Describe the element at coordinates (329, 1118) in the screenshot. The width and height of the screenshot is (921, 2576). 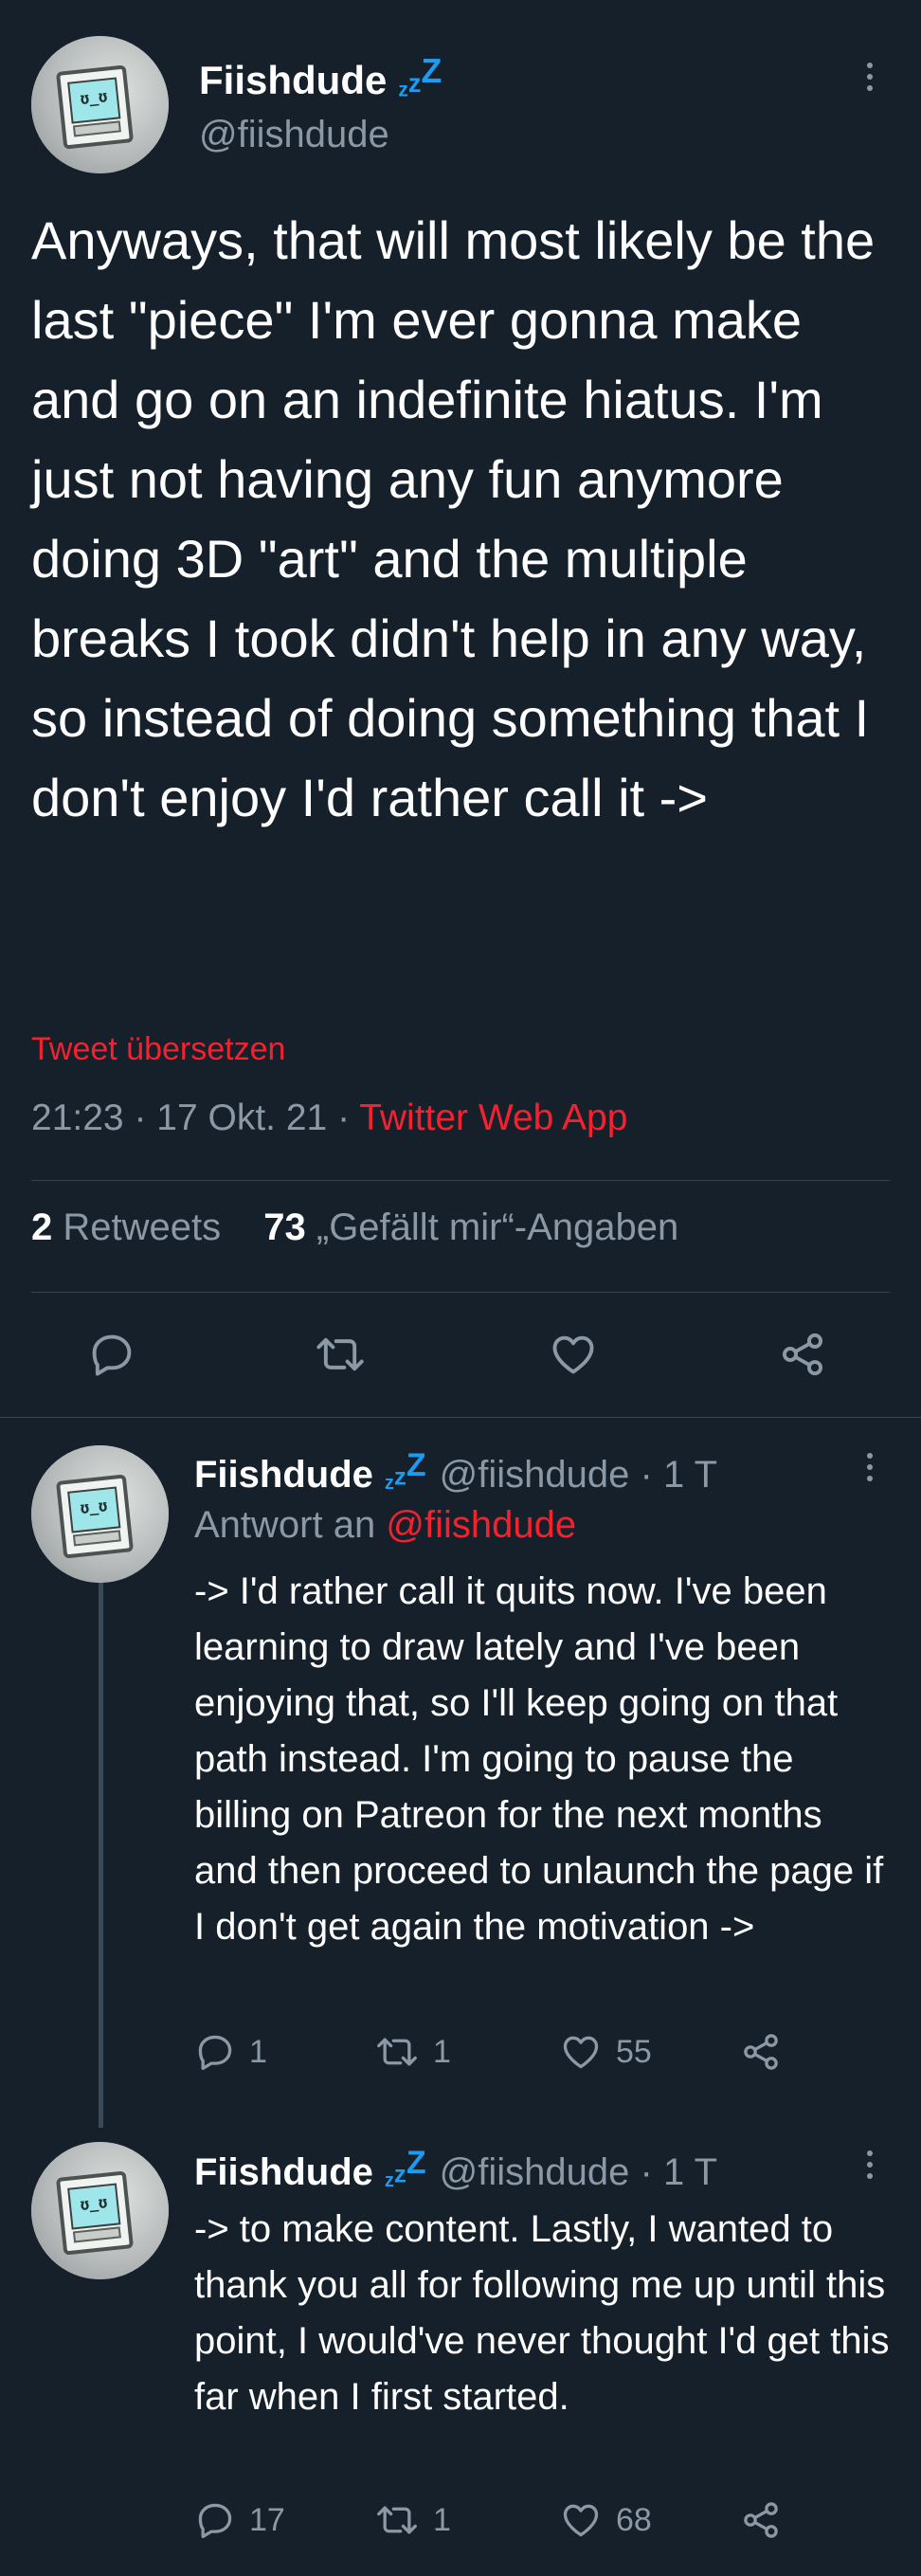
I see `tweet-metadata: 21:23 · 17 Okt. 21 · Twitter Web App` at that location.